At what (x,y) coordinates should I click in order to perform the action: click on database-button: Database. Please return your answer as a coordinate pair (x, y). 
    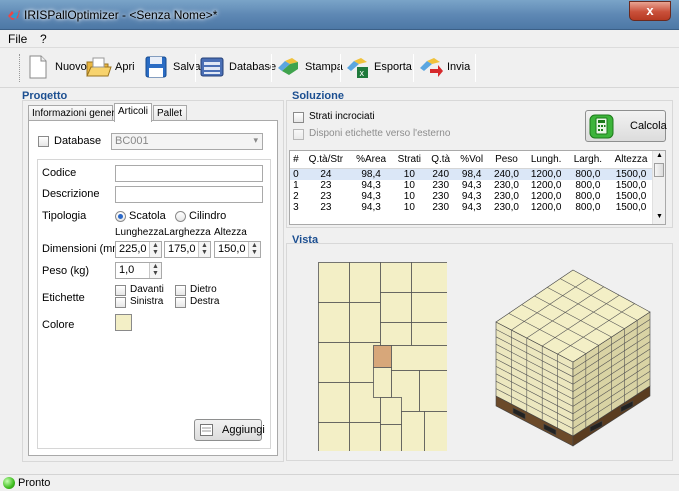
    Looking at the image, I should click on (237, 67).